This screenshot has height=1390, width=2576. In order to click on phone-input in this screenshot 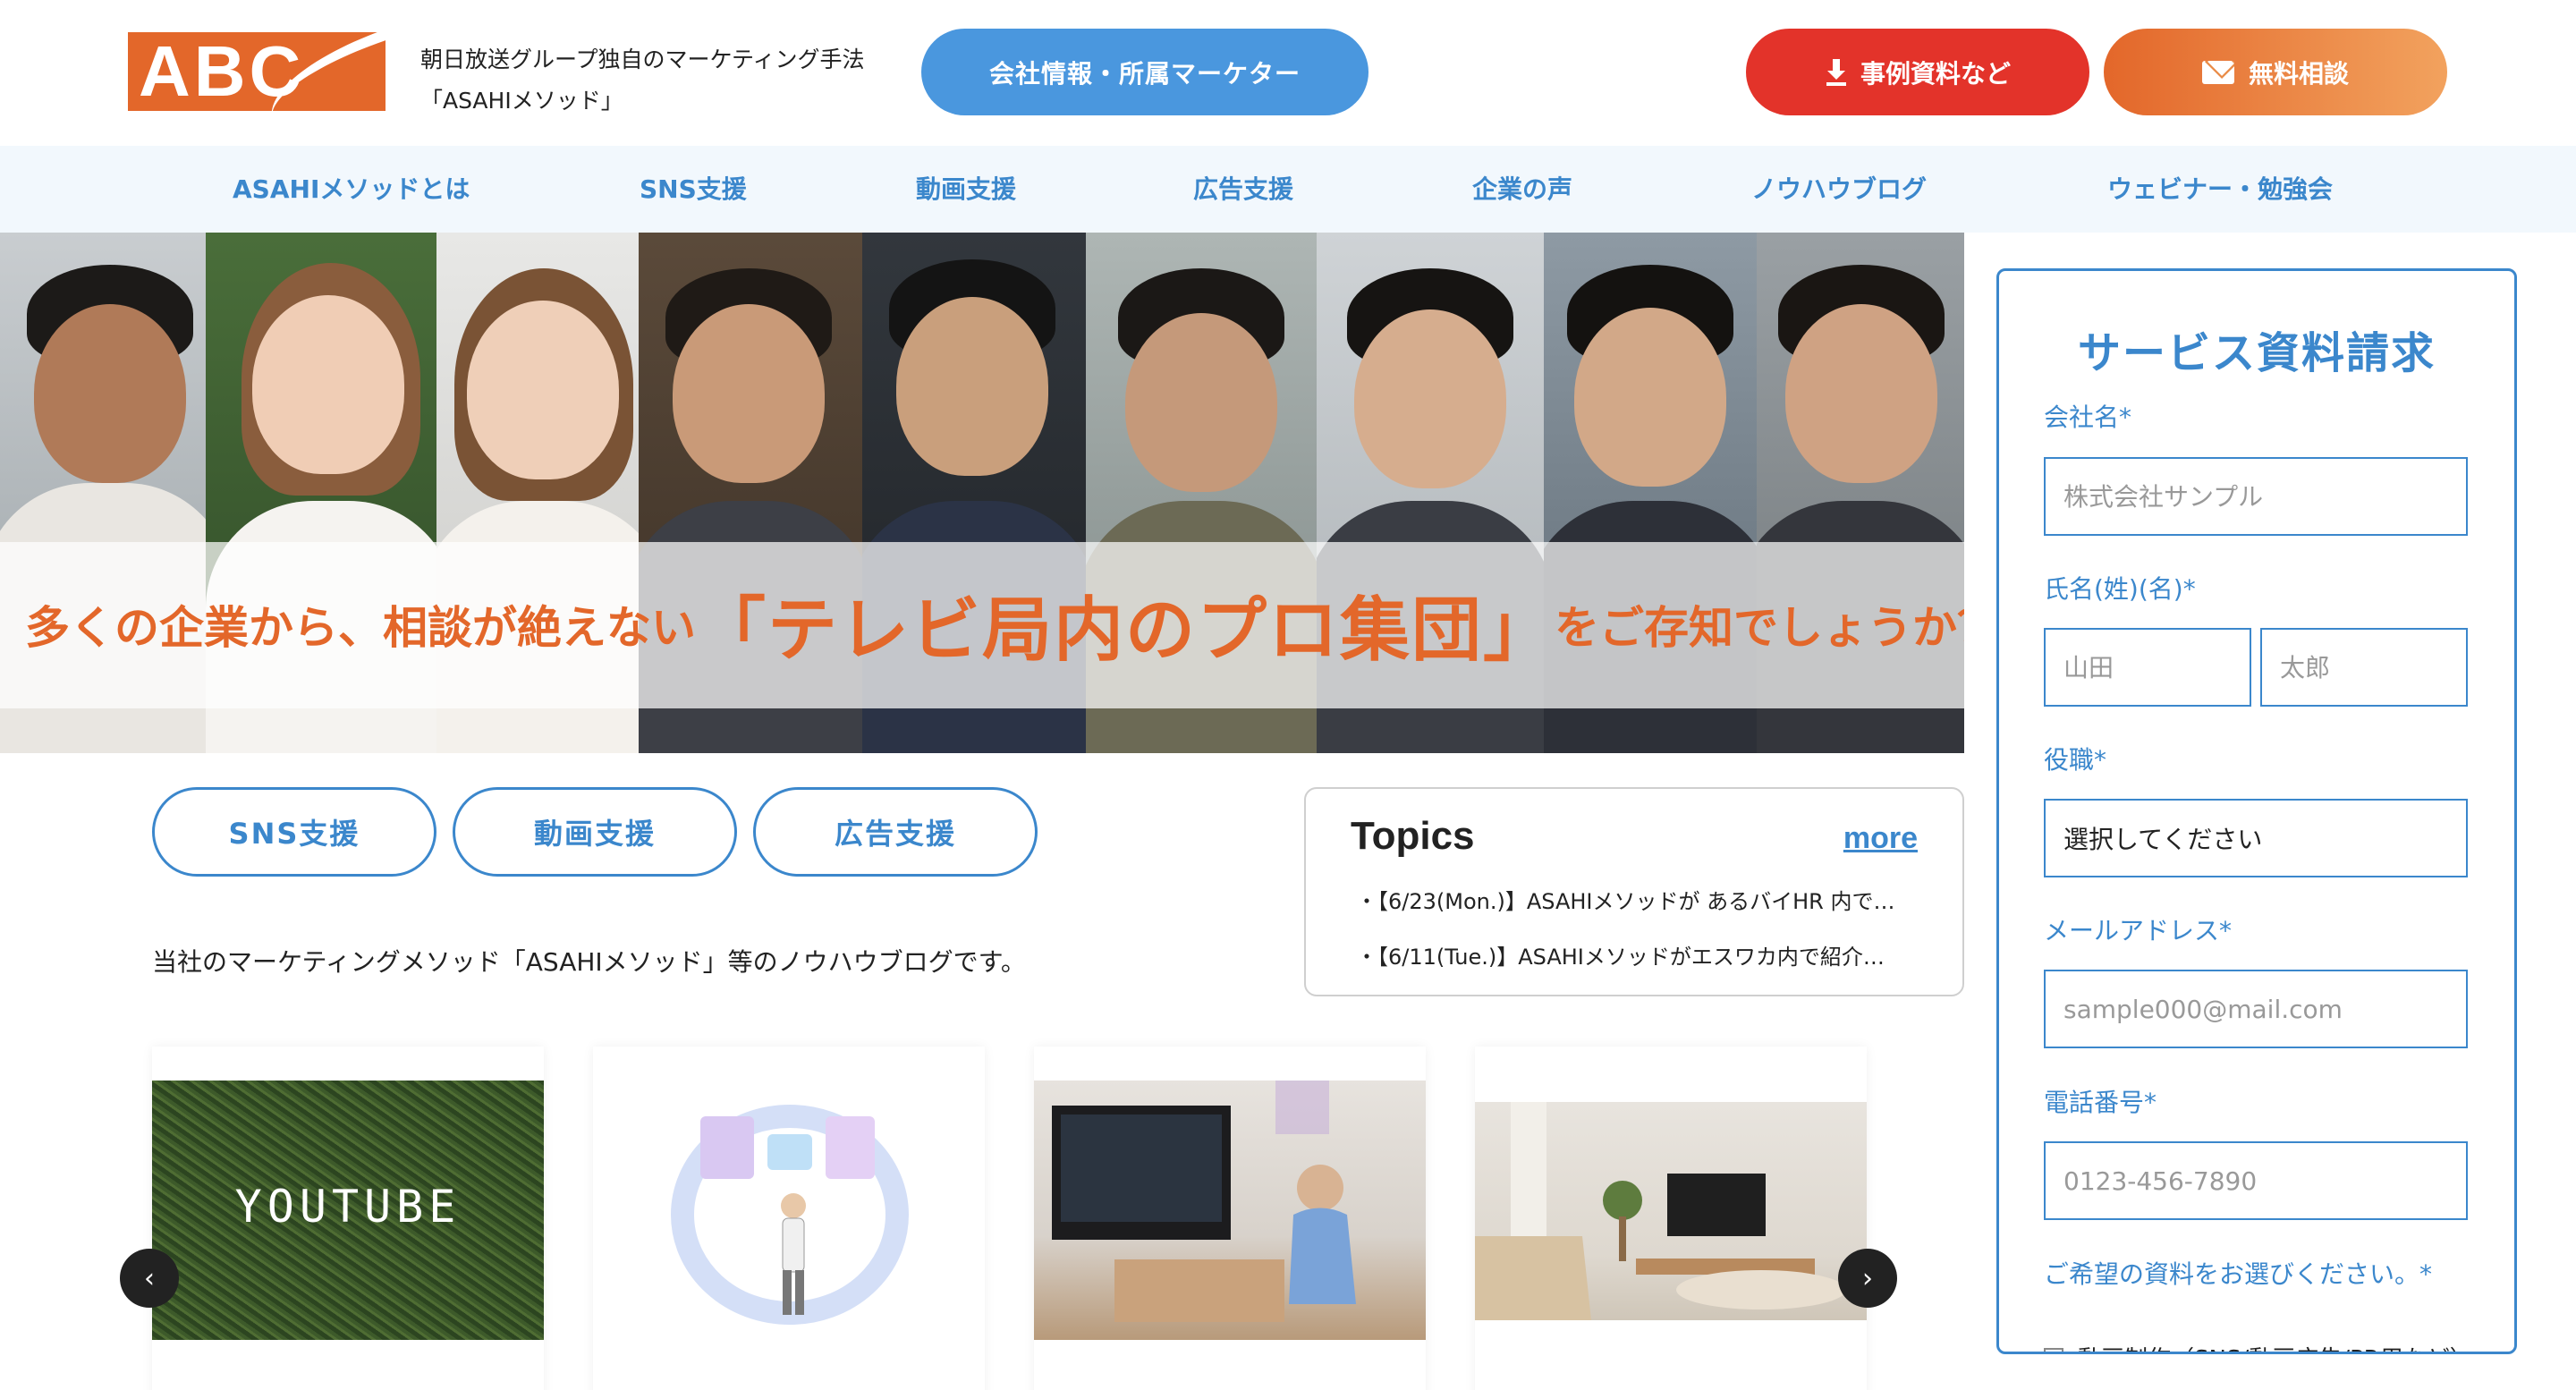, I will do `click(2256, 1180)`.